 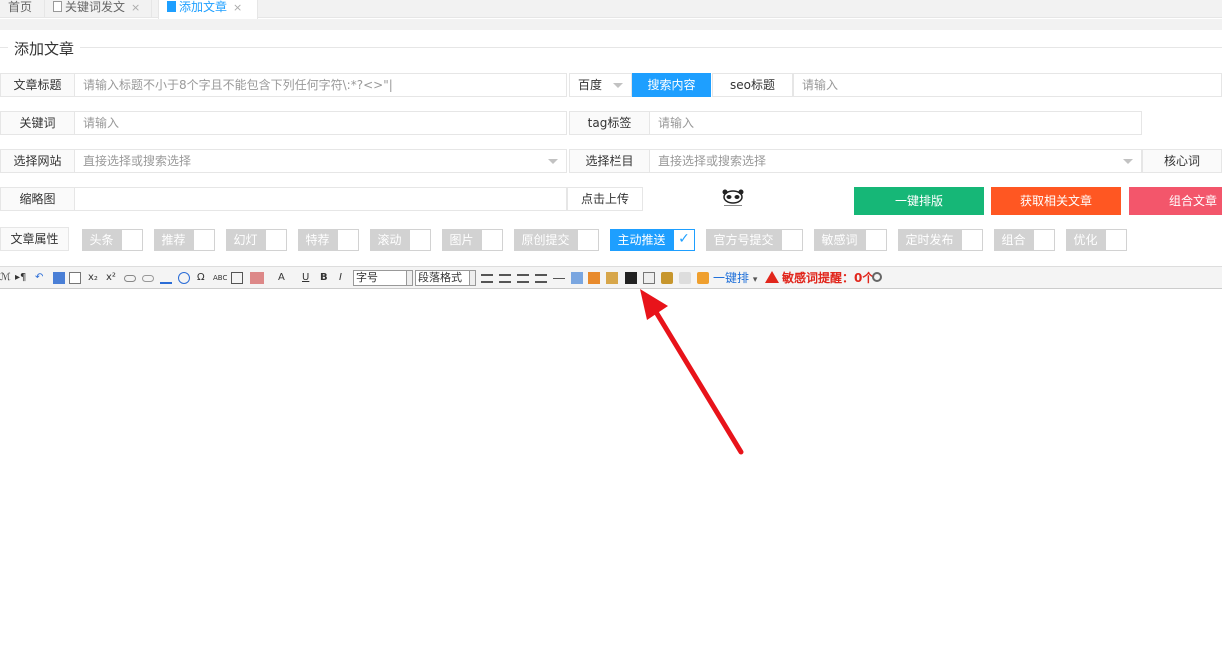 I want to click on arrow-shaft, so click(x=698, y=382).